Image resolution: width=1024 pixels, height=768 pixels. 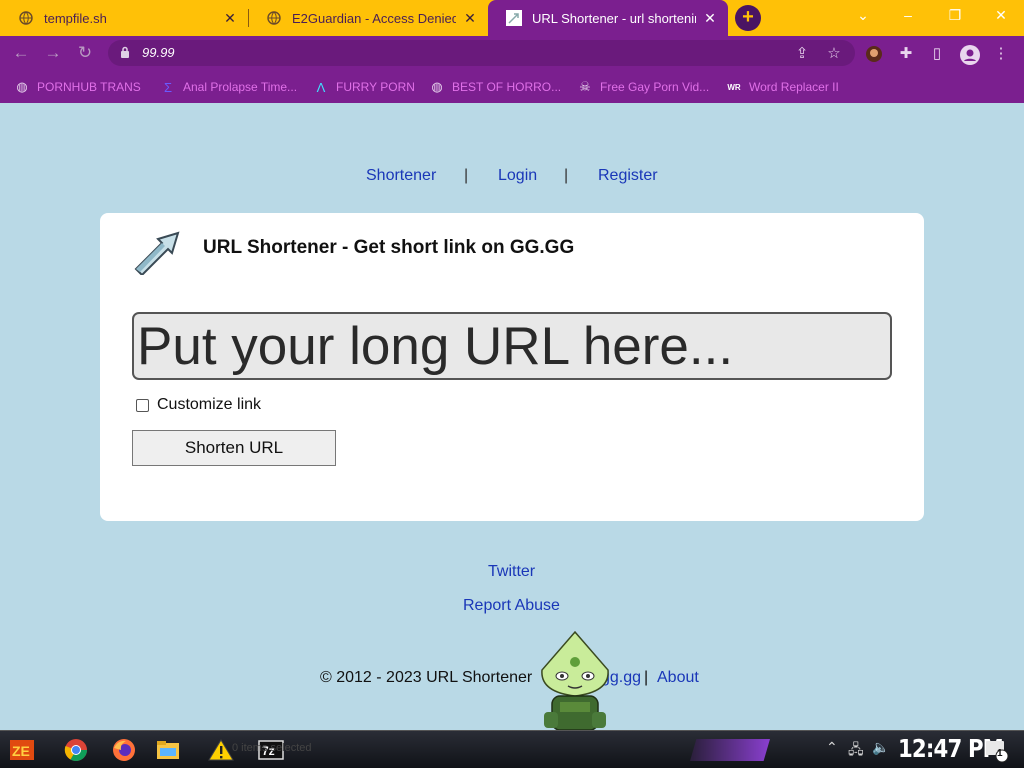 I want to click on tab-url-shortener: URL Shortener - url shortening ✕, so click(x=608, y=18).